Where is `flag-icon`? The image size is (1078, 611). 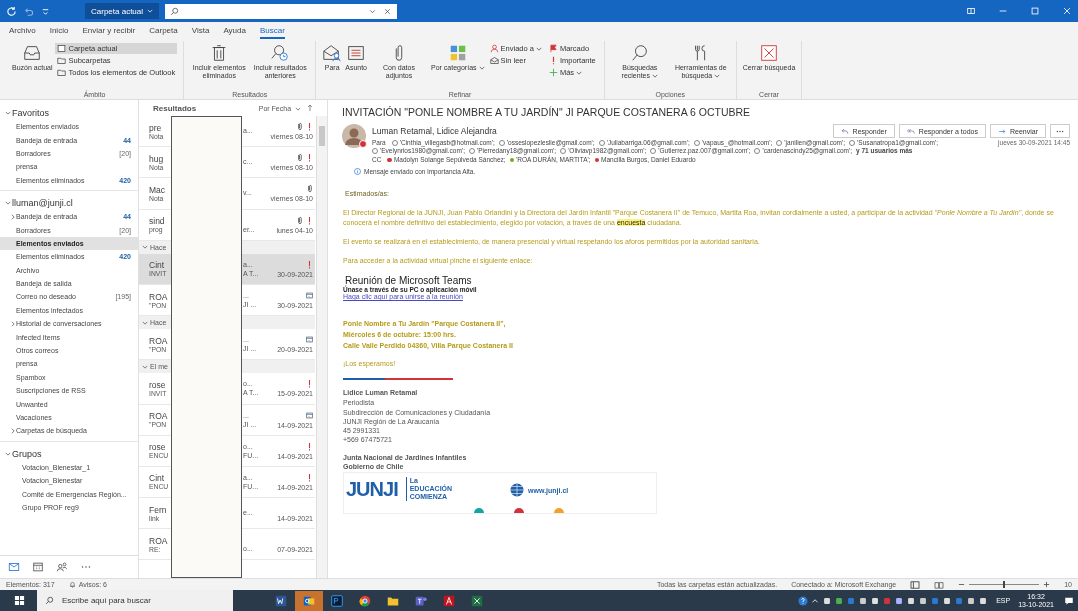
flag-icon is located at coordinates (553, 48).